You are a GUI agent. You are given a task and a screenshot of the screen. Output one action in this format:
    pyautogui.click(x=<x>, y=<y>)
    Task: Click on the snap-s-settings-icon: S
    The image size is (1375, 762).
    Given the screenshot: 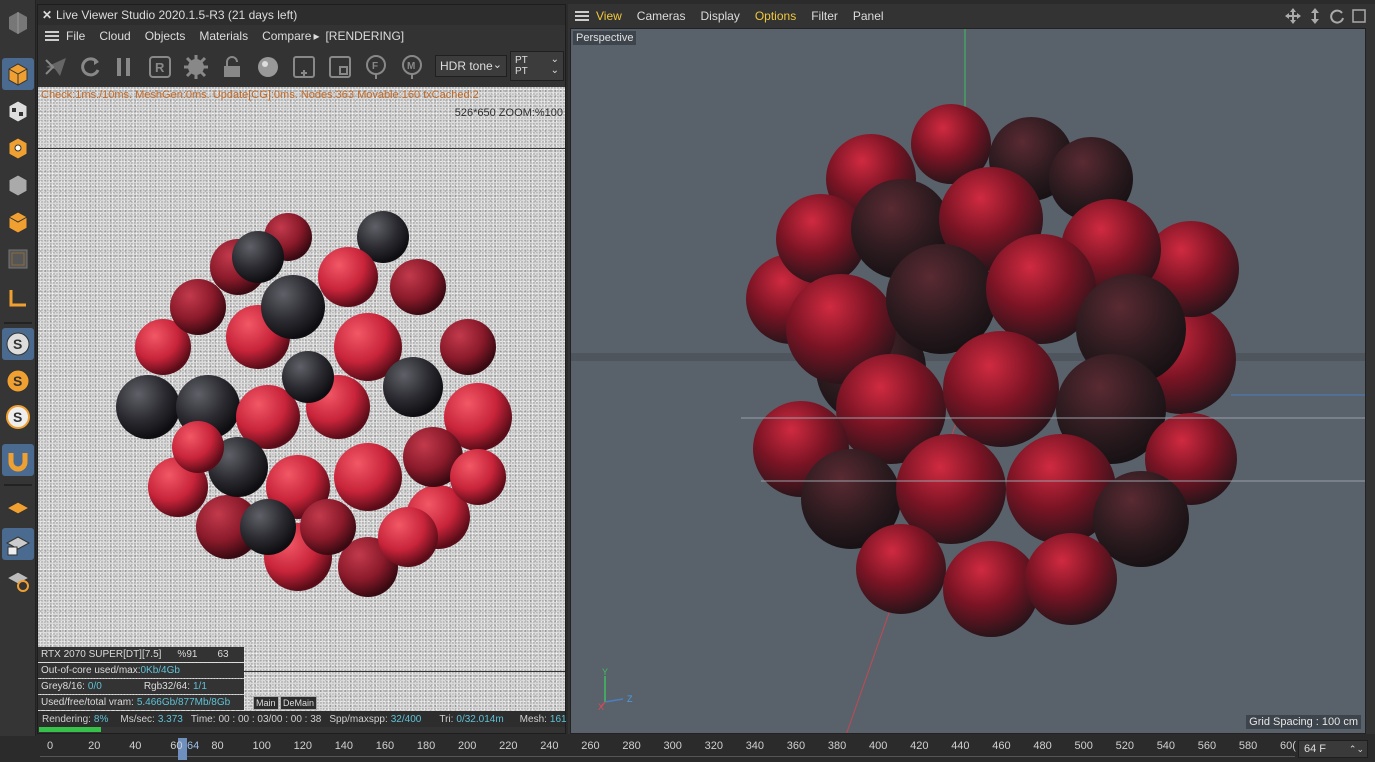 What is the action you would take?
    pyautogui.click(x=18, y=417)
    